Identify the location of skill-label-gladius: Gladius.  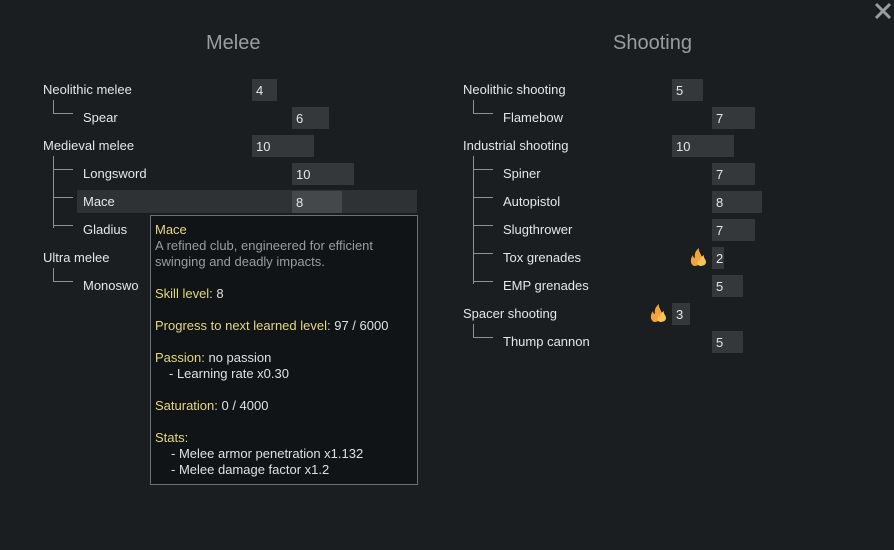
(105, 230).